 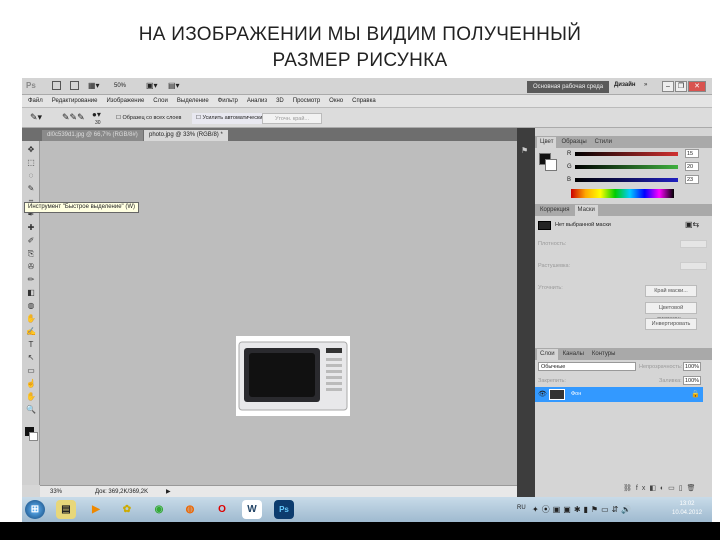 What do you see at coordinates (336, 101) in the screenshot?
I see `menu-item: Окно` at bounding box center [336, 101].